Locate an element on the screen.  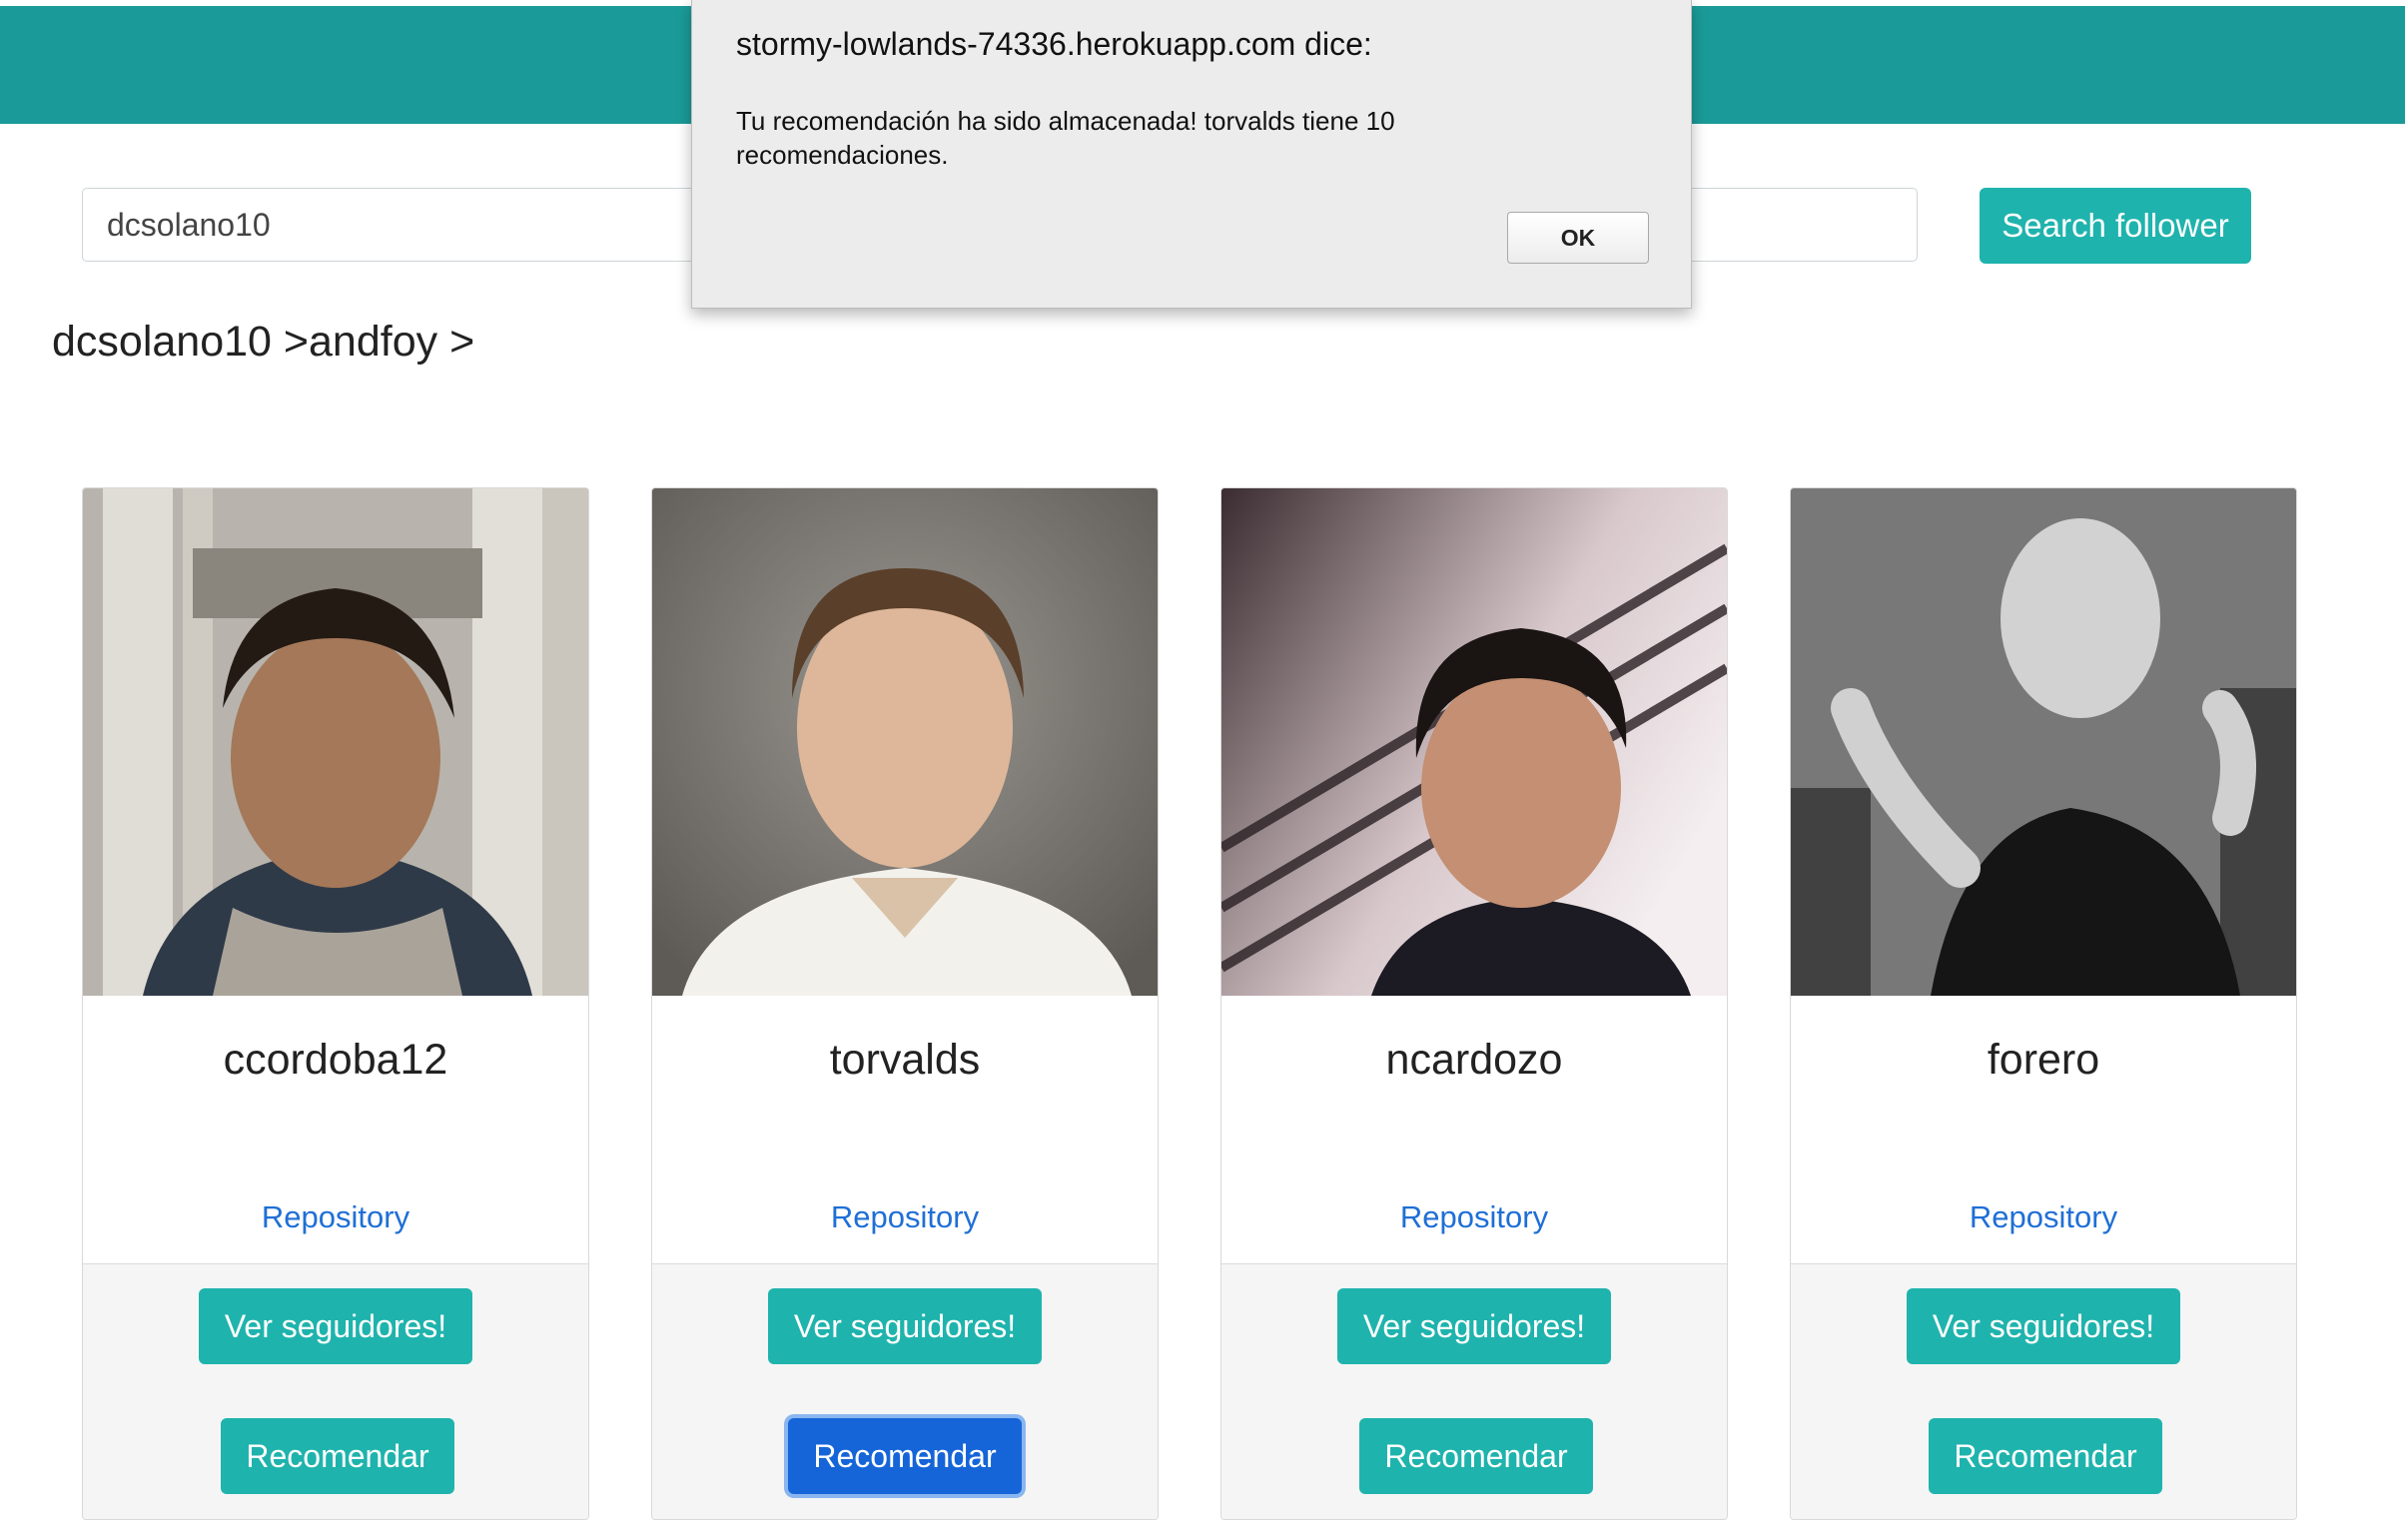
breadcrumb: dcsolano10 >andfoy > is located at coordinates (263, 342).